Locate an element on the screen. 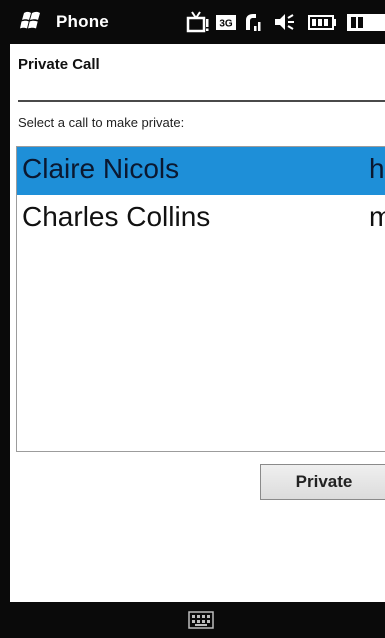  keyboard-icon is located at coordinates (201, 620).